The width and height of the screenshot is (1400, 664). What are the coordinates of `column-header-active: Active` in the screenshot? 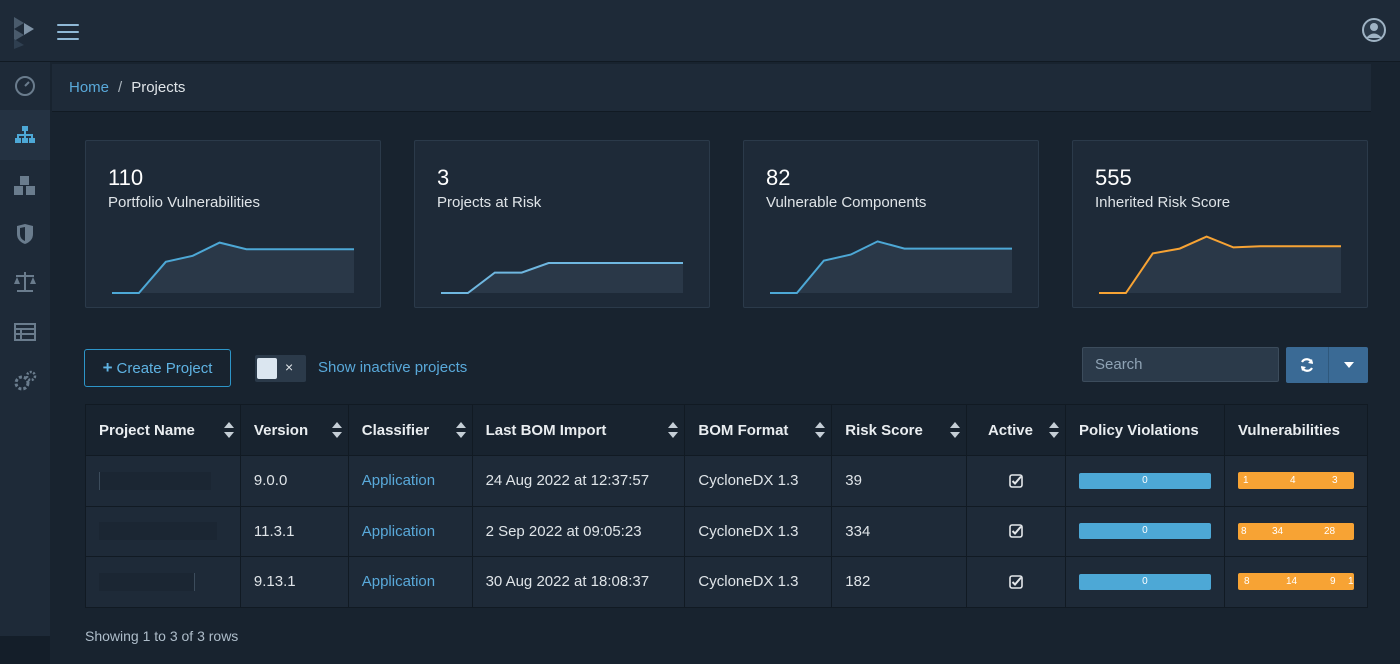 It's located at (1016, 430).